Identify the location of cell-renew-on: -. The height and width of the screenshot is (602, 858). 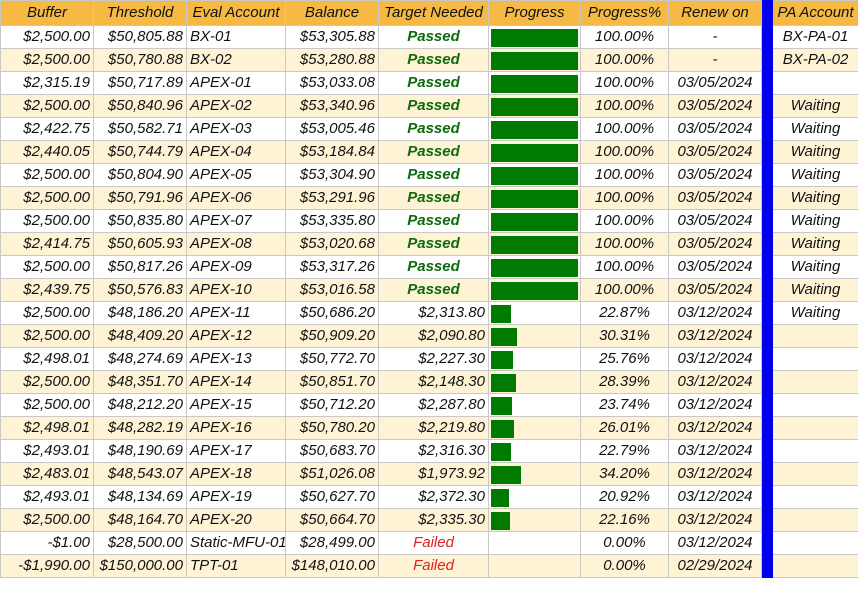
(715, 60).